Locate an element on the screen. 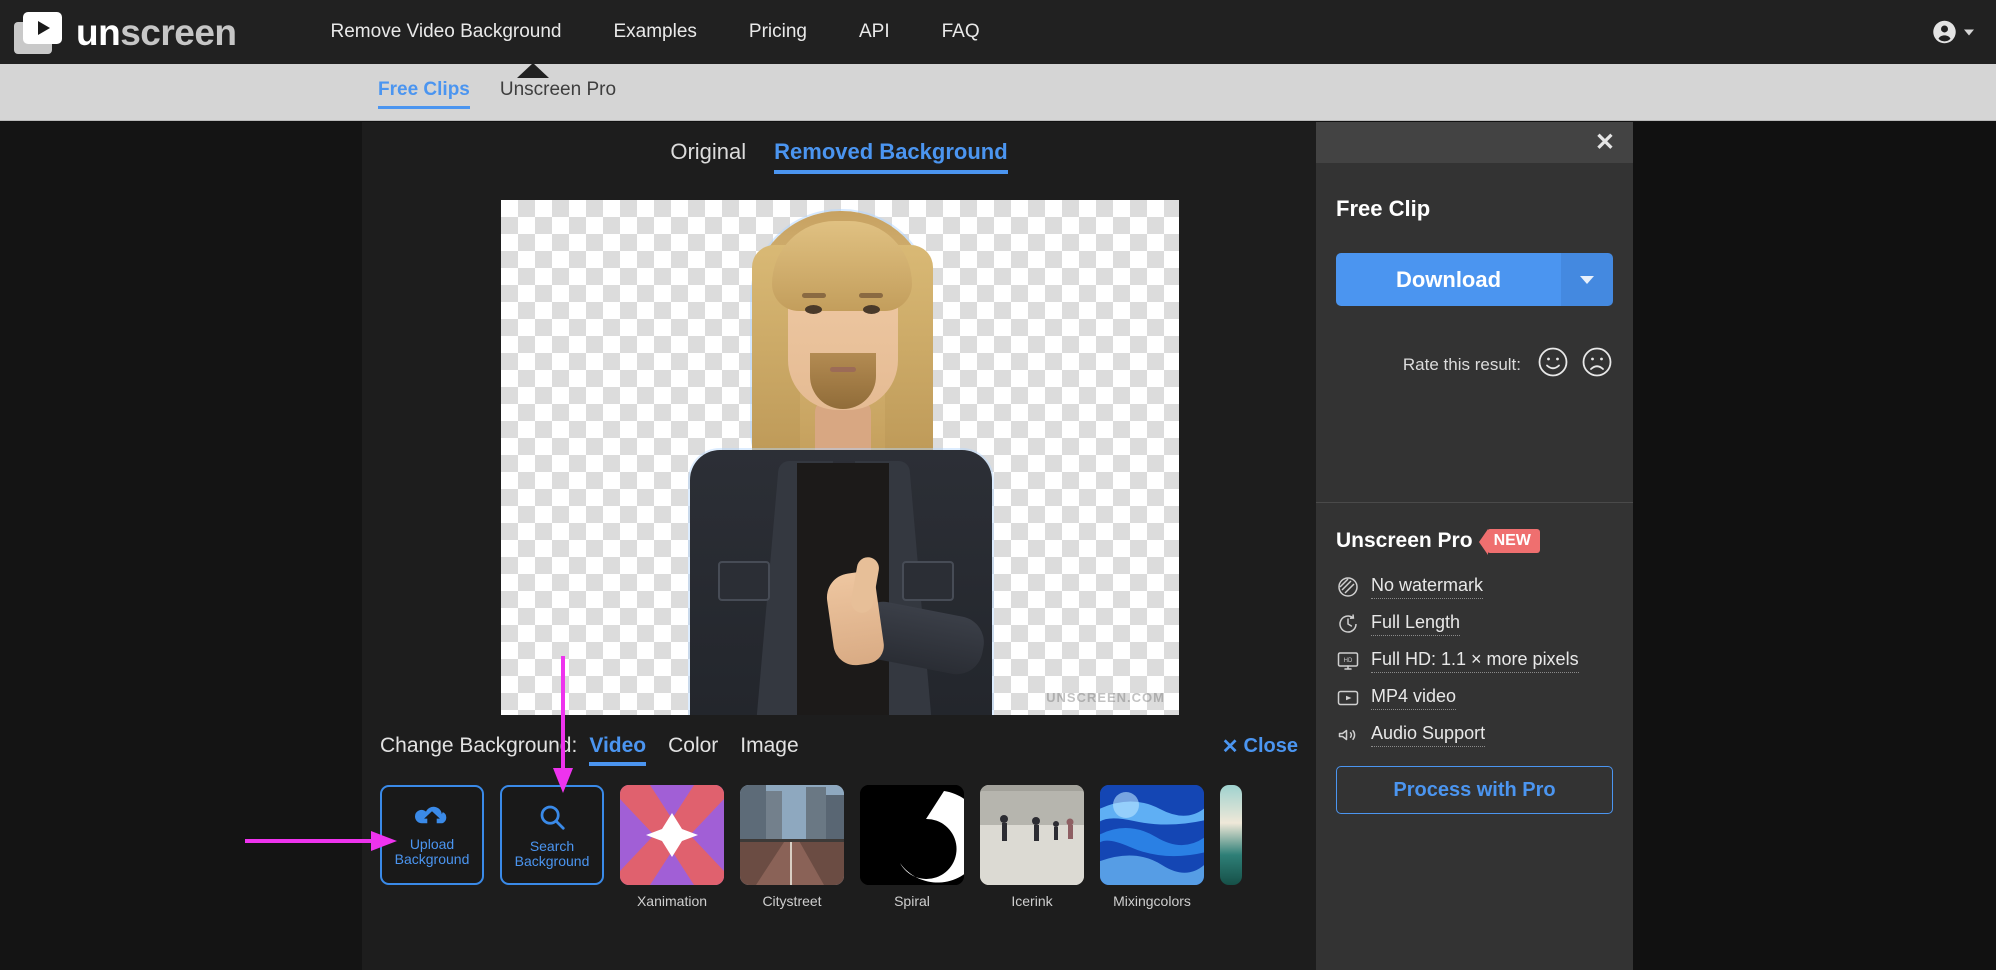 The height and width of the screenshot is (970, 1996). thumb-caption-icerink: Icerink is located at coordinates (1032, 901).